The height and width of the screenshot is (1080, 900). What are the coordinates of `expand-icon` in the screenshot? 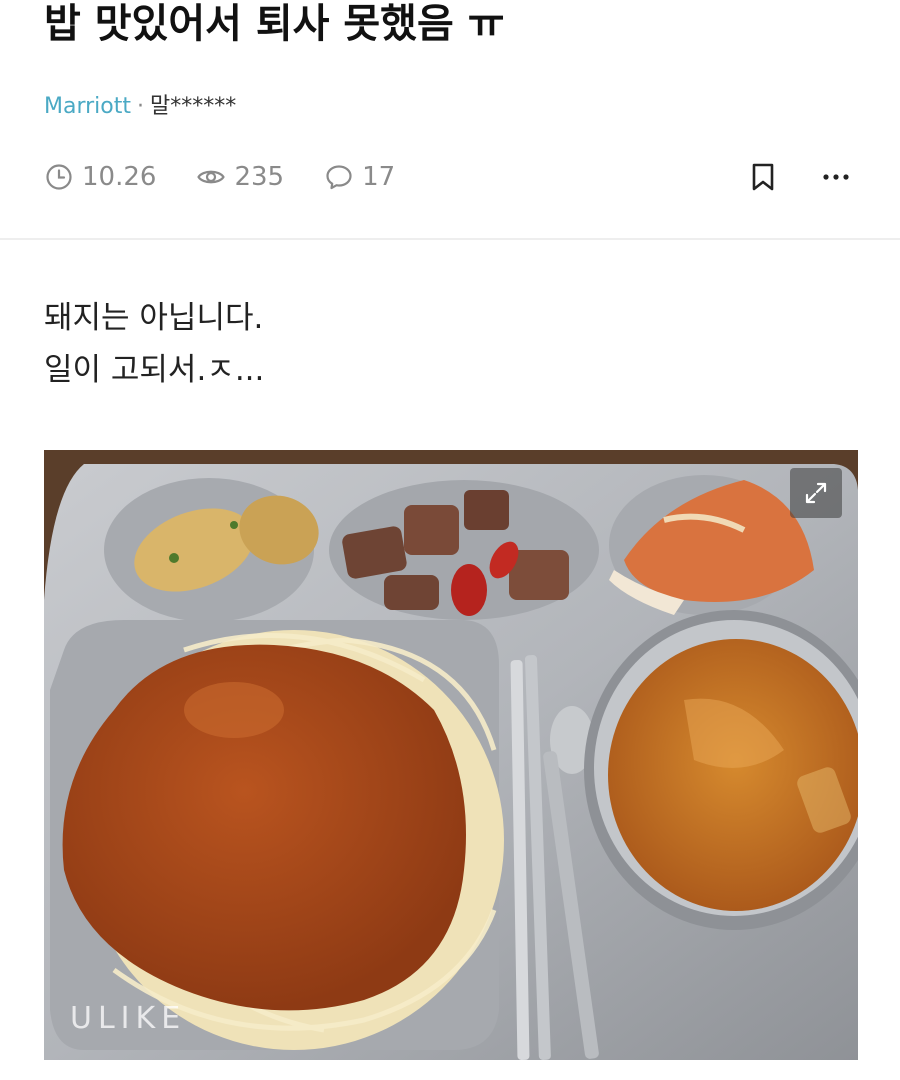 It's located at (816, 493).